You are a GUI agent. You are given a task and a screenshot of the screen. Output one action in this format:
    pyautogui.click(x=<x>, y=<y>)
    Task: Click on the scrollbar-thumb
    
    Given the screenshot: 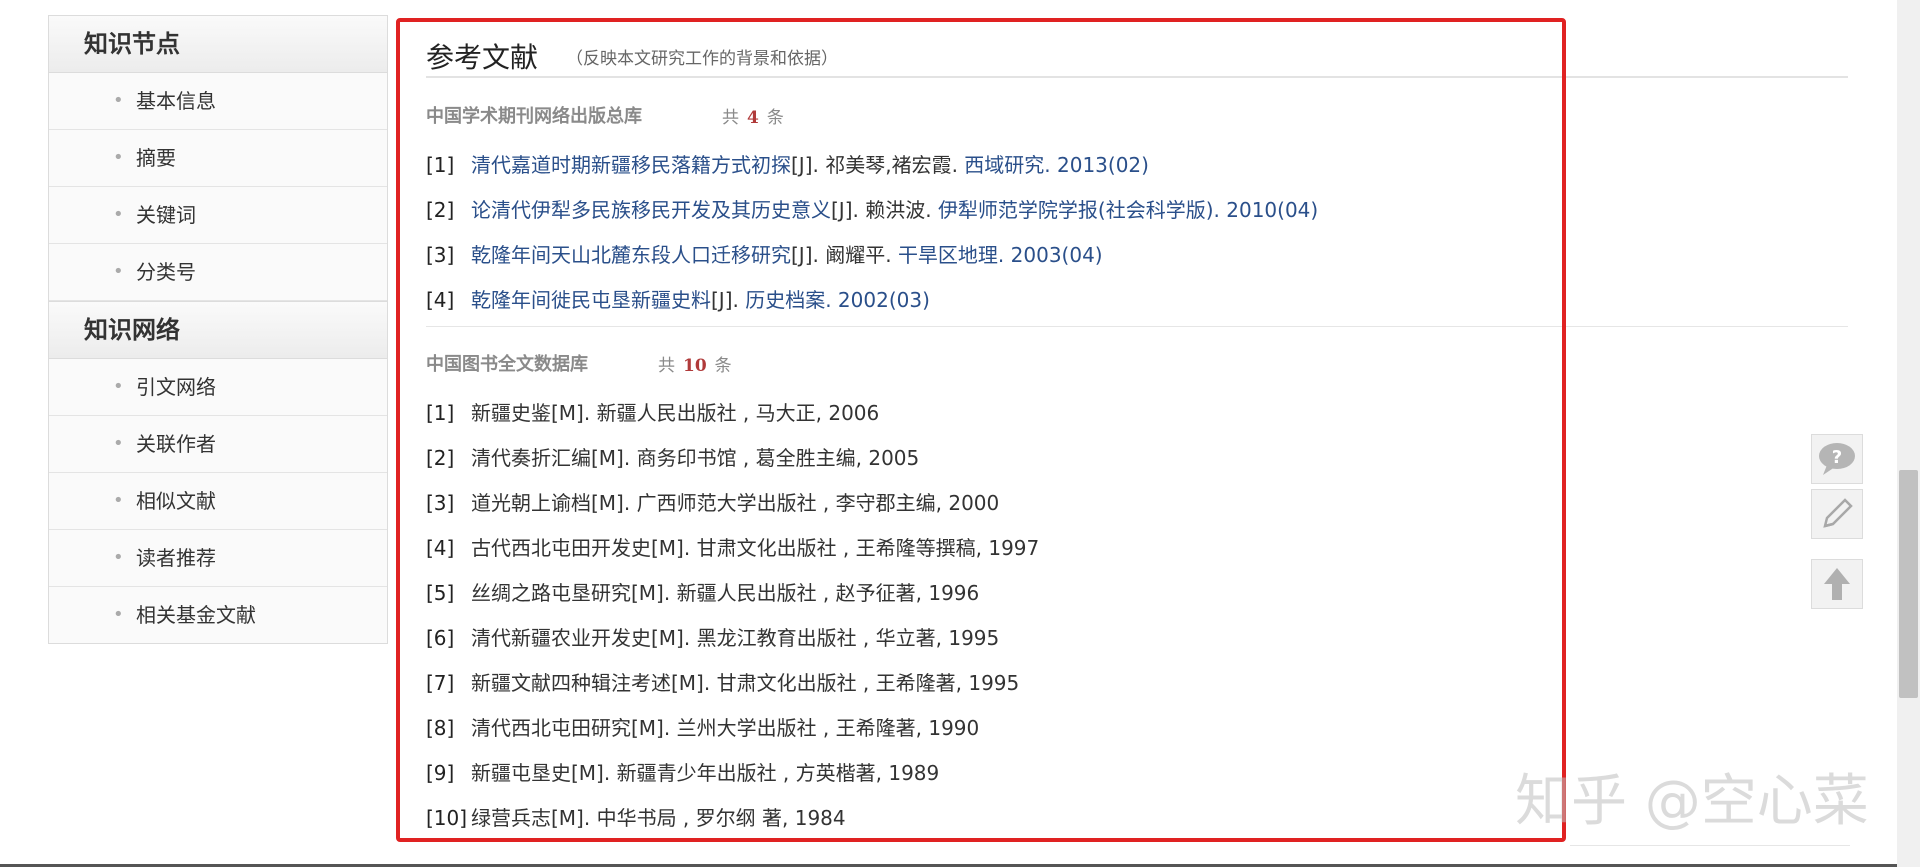 What is the action you would take?
    pyautogui.click(x=1908, y=584)
    